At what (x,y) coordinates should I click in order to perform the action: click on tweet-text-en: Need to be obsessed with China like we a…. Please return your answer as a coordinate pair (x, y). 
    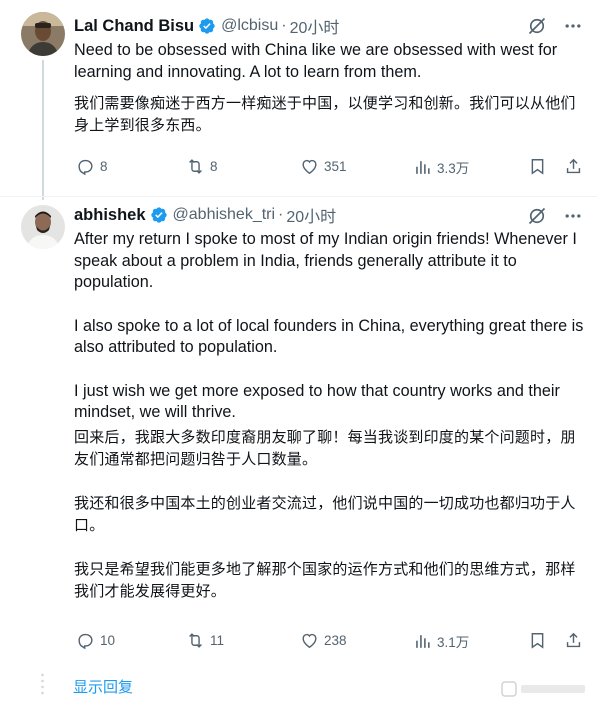
    Looking at the image, I should click on (316, 61).